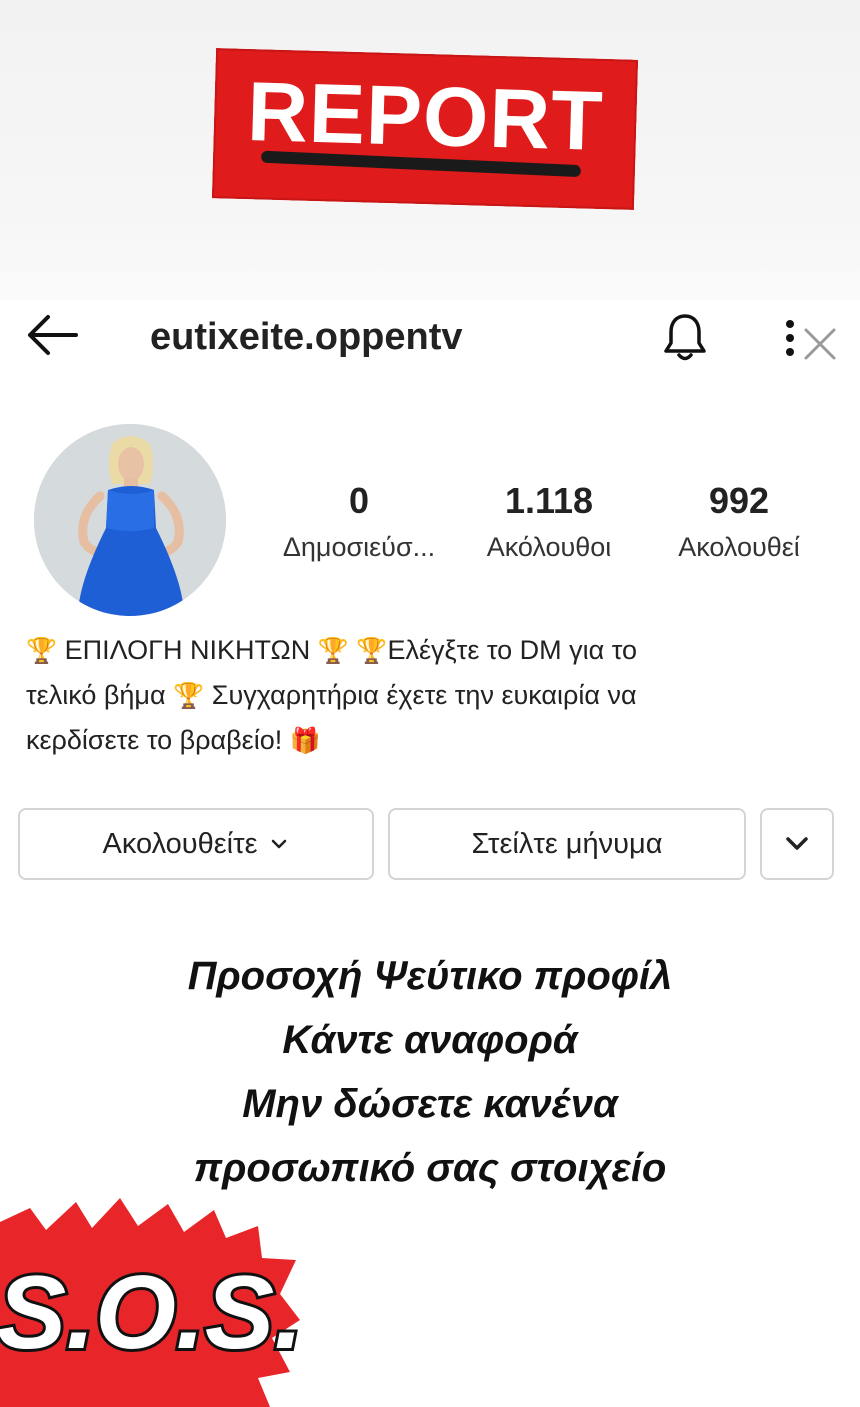 This screenshot has height=1407, width=860. What do you see at coordinates (187, 650) in the screenshot?
I see `bio-line-1: ΕΠΙΛΟΓΗ ΝΙΚΗΤΩΝ` at bounding box center [187, 650].